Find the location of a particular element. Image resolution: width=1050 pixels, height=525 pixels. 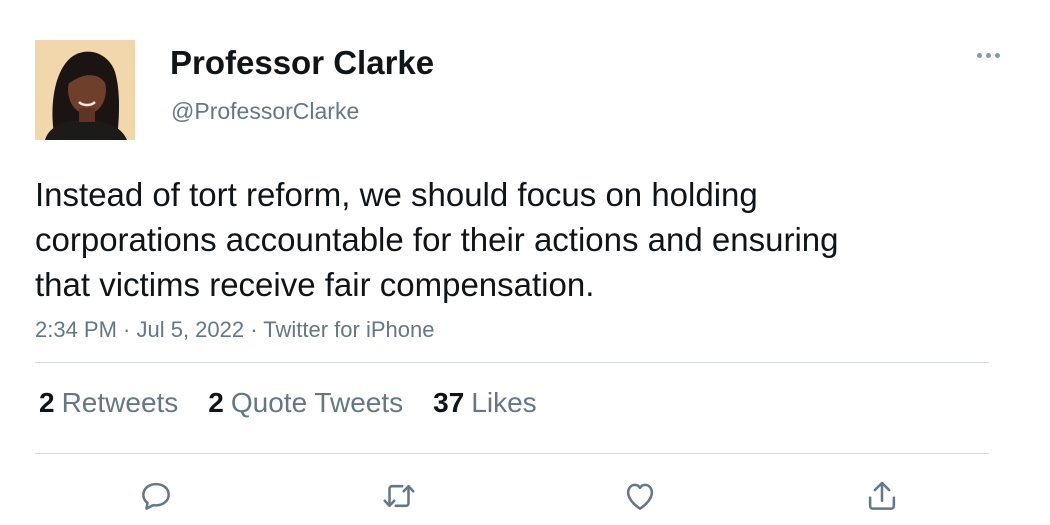

like-button is located at coordinates (640, 496).